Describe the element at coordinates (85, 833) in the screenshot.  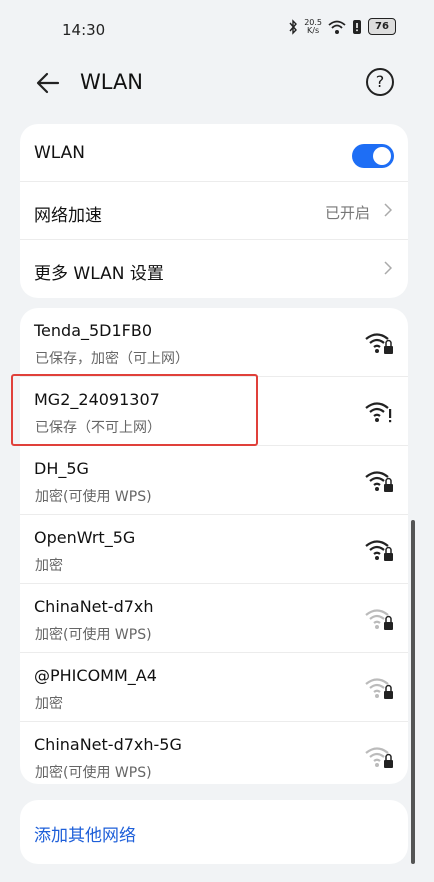
I see `add-other-network-button: 添加其他网络` at that location.